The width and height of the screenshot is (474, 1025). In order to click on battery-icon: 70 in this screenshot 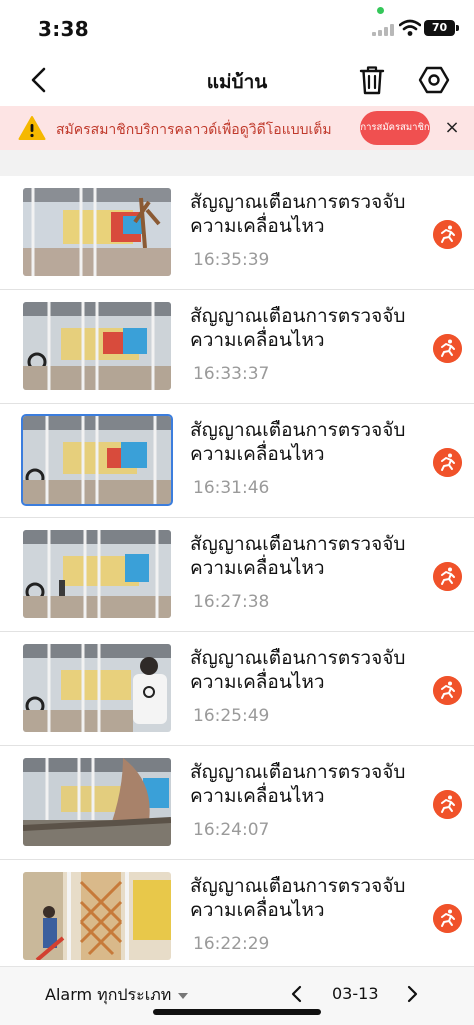, I will do `click(439, 28)`.